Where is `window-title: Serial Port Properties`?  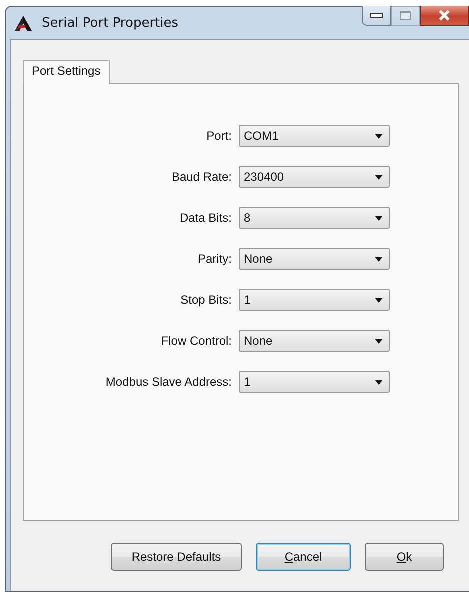
window-title: Serial Port Properties is located at coordinates (110, 23).